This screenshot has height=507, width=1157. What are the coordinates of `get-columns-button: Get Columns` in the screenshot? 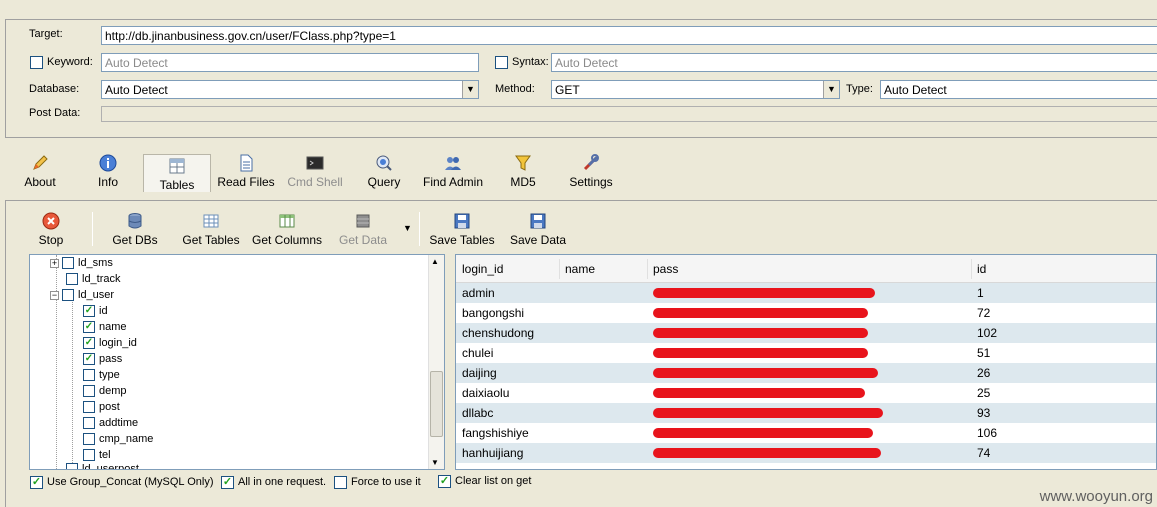 It's located at (287, 229).